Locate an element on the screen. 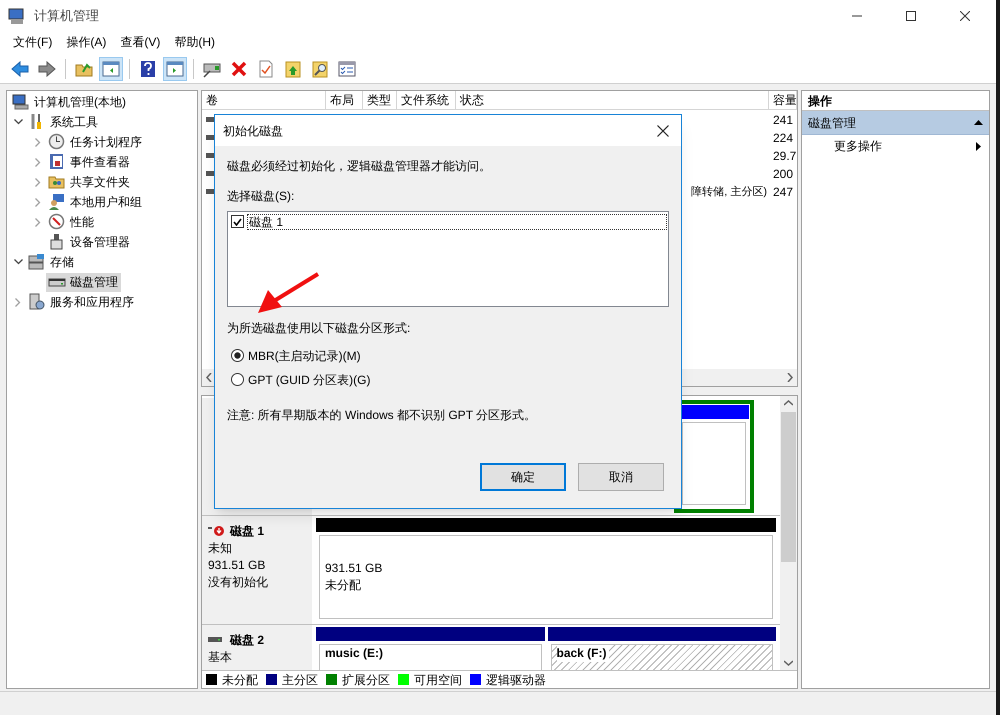  radio-selected-icon is located at coordinates (237, 355).